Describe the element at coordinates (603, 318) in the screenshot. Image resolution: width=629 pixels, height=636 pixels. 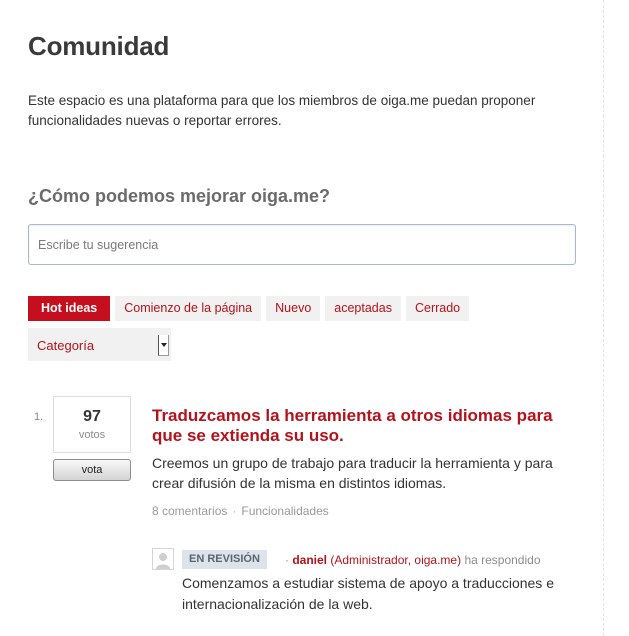
I see `content-edge-divider` at that location.